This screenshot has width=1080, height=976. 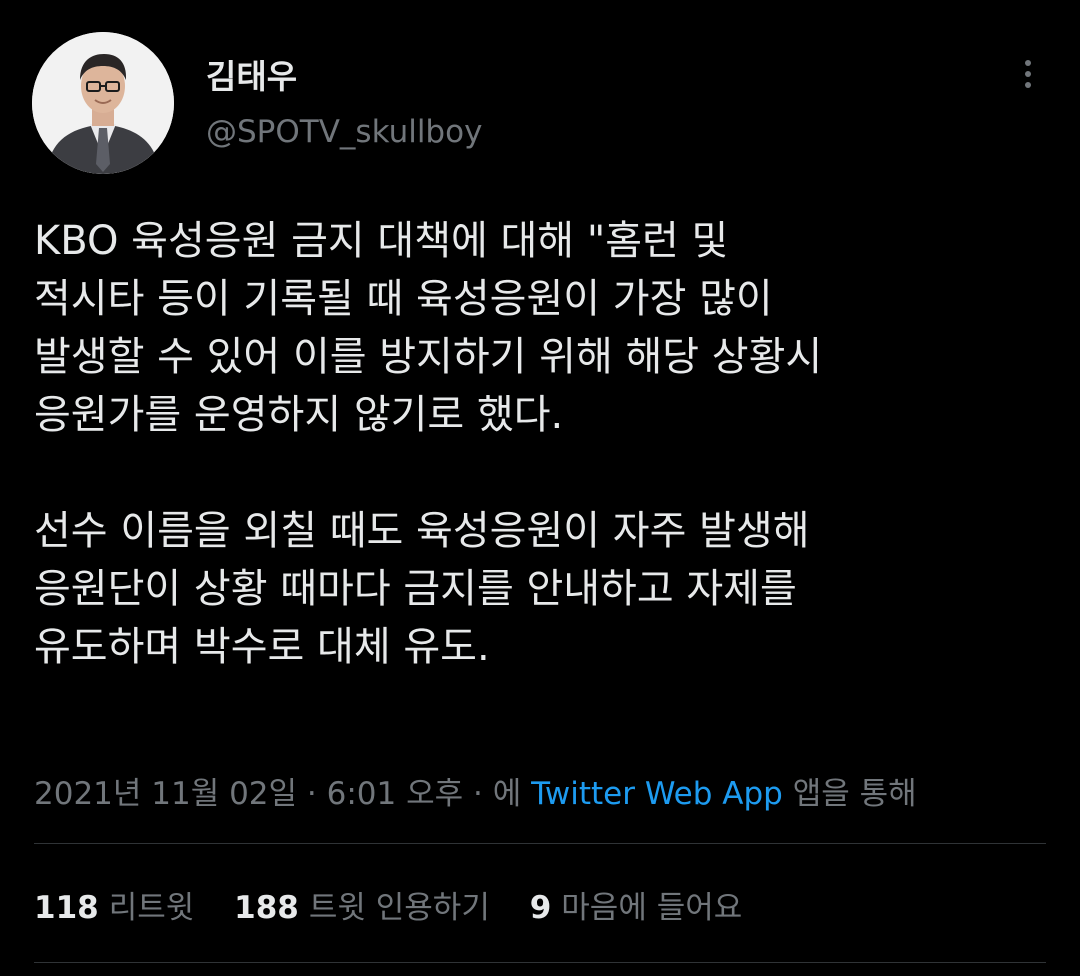 What do you see at coordinates (165, 794) in the screenshot?
I see `tweet-date: 2021년 11월 02일` at bounding box center [165, 794].